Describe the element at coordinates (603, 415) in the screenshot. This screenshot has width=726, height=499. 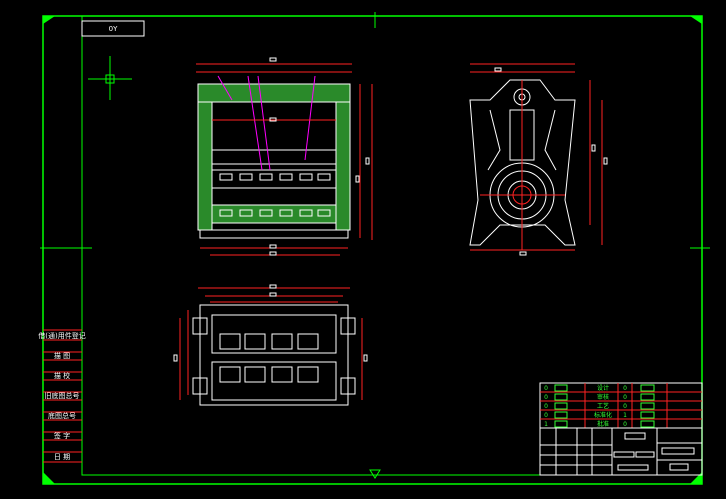
I see `title-block-label: 标准化` at that location.